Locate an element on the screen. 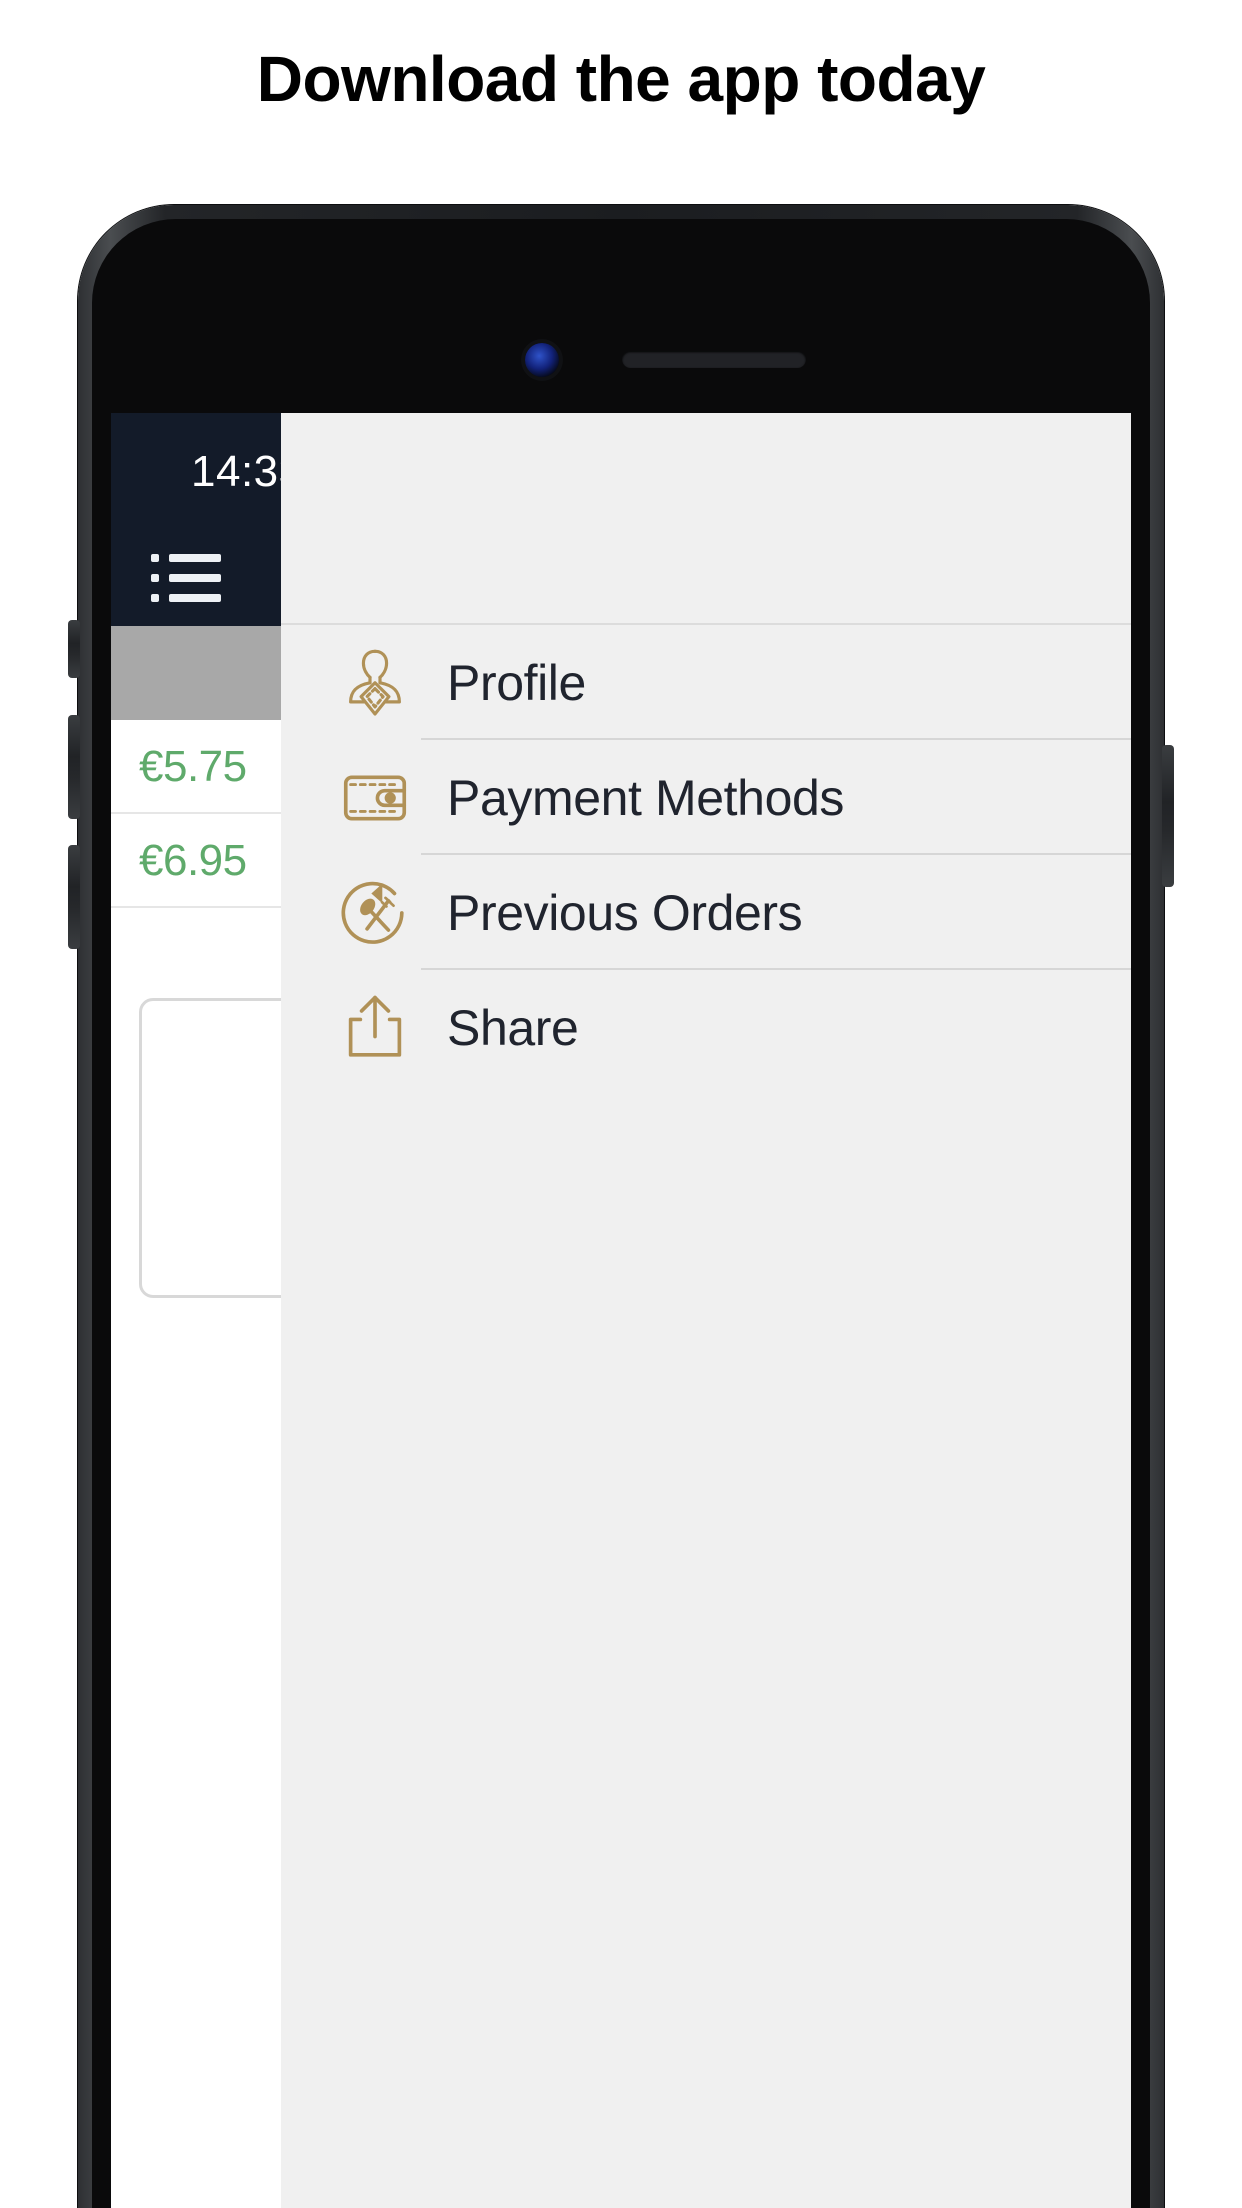 The height and width of the screenshot is (2208, 1242). drawer-item-profile: Profile is located at coordinates (706, 682).